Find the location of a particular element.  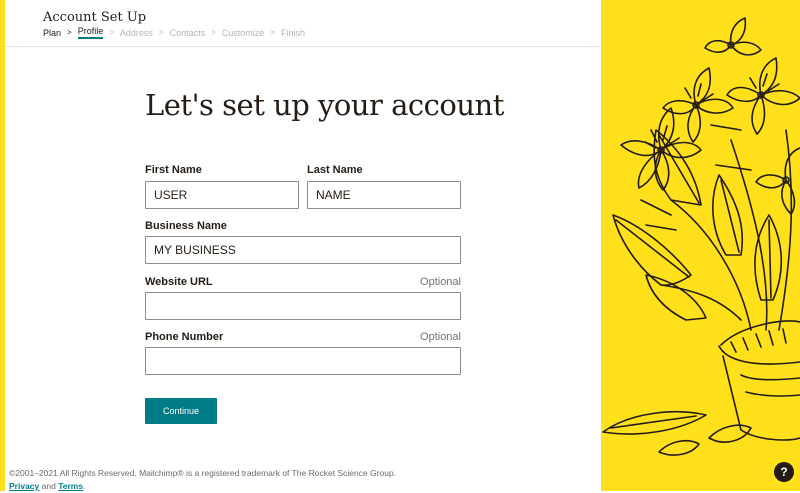

business-name-field is located at coordinates (303, 250).